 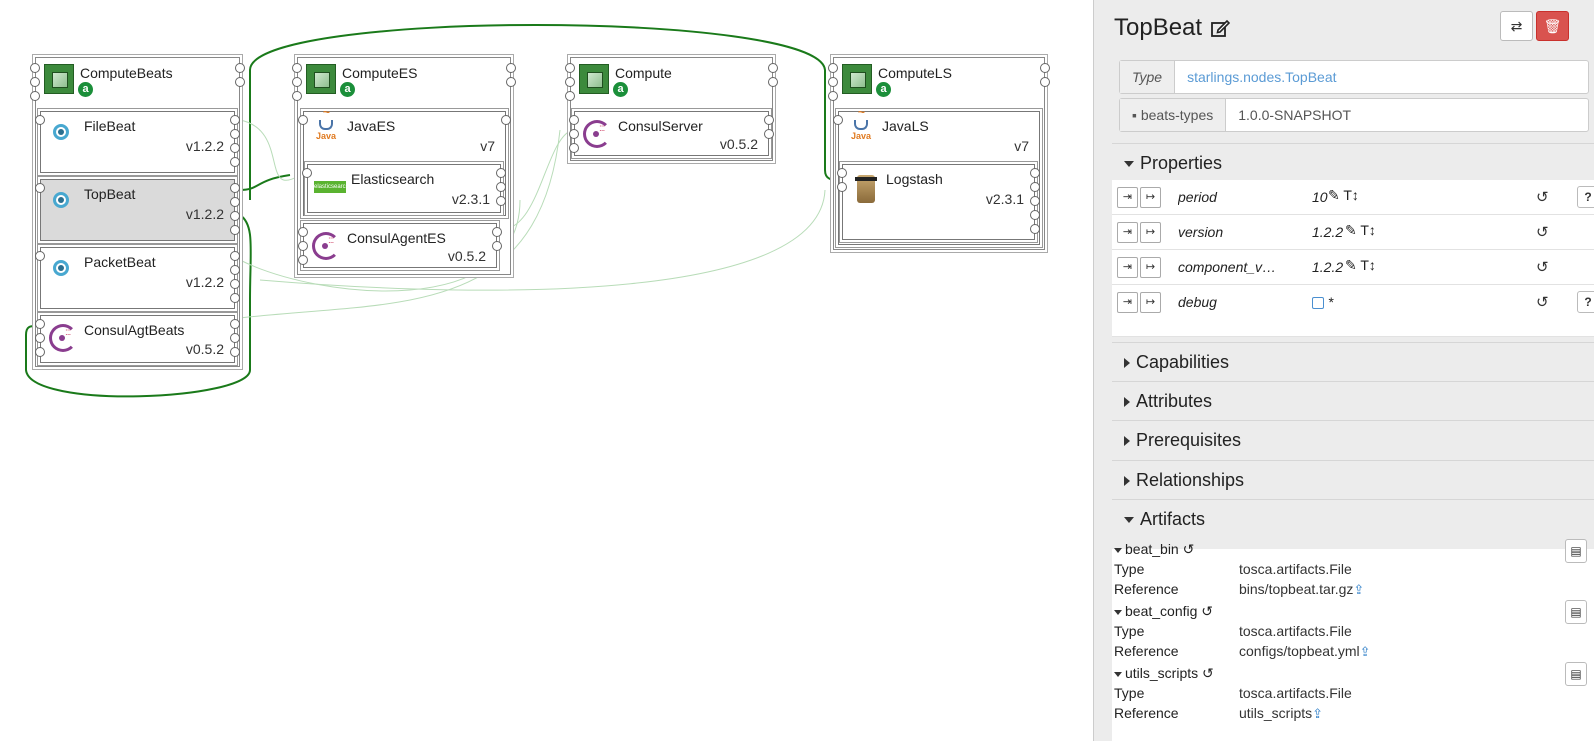 What do you see at coordinates (137, 339) in the screenshot?
I see `node-consulagtbeats: ::: ConsulAgtBeats v0.5.2` at bounding box center [137, 339].